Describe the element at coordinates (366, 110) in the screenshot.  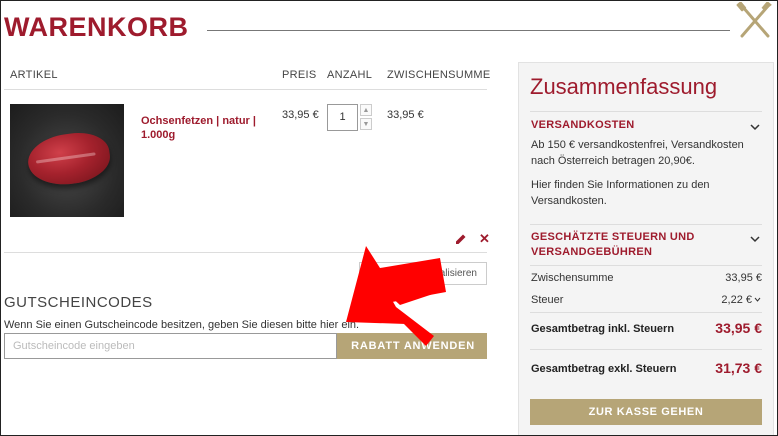
I see `quantity-increase-icon: ▲` at that location.